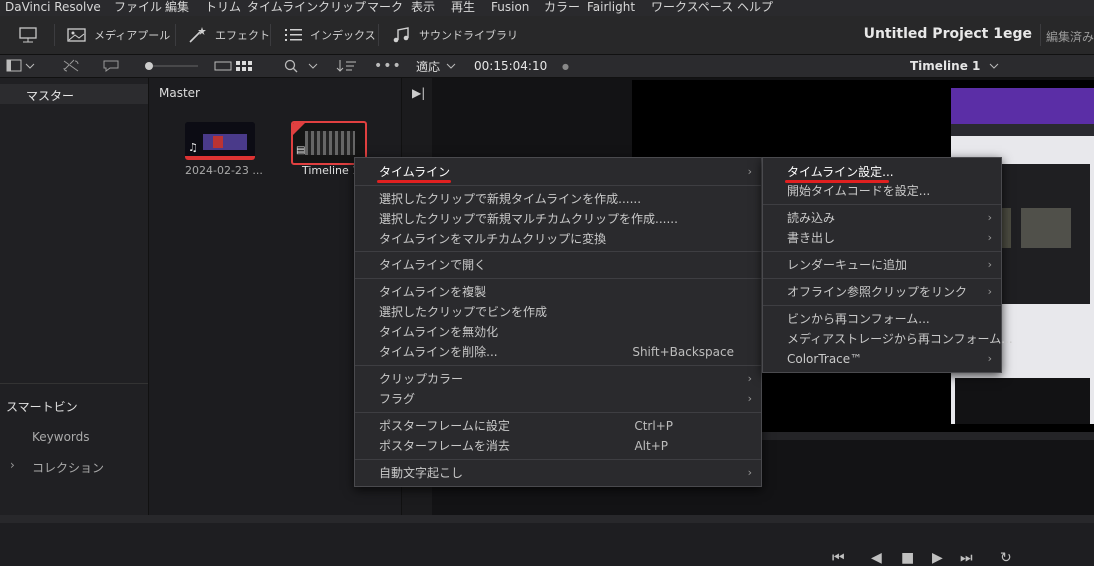 Image resolution: width=1094 pixels, height=566 pixels. I want to click on menu-item-clip-color: クリップカラー ›, so click(558, 379).